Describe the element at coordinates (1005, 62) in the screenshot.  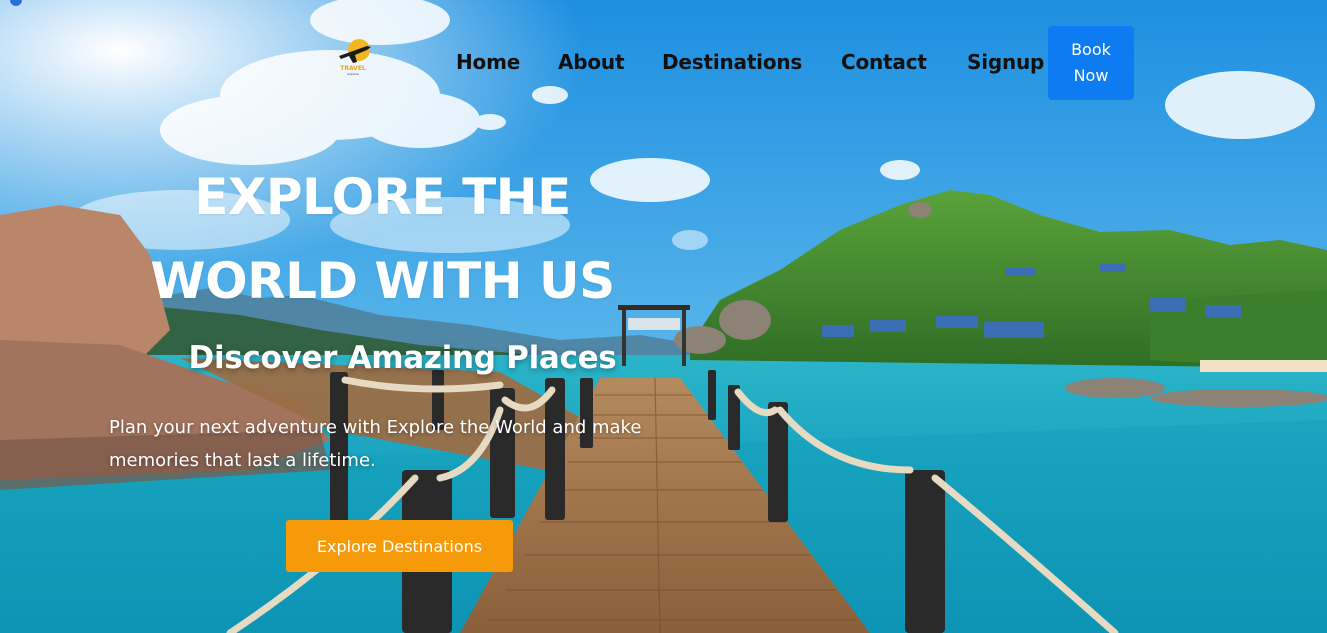
I see `nav-item-signup: Signup` at that location.